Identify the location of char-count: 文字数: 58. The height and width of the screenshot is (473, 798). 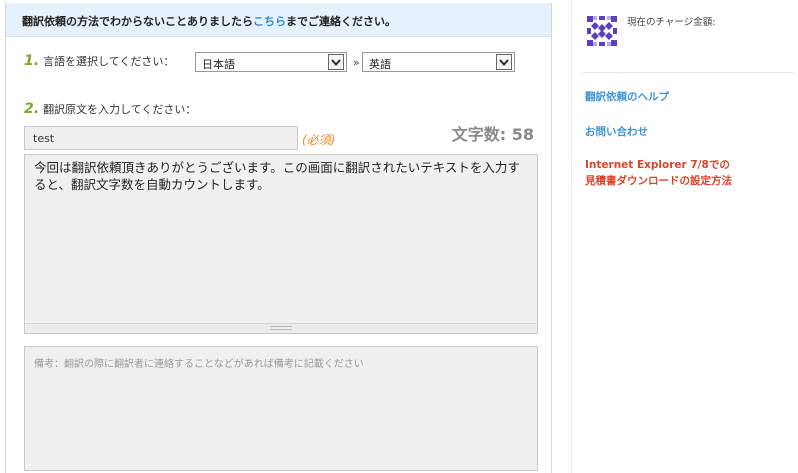
(493, 133).